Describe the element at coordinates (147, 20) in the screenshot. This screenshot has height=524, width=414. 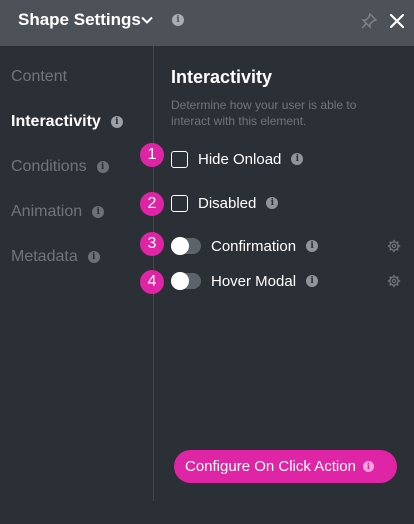
I see `chevron-down-icon` at that location.